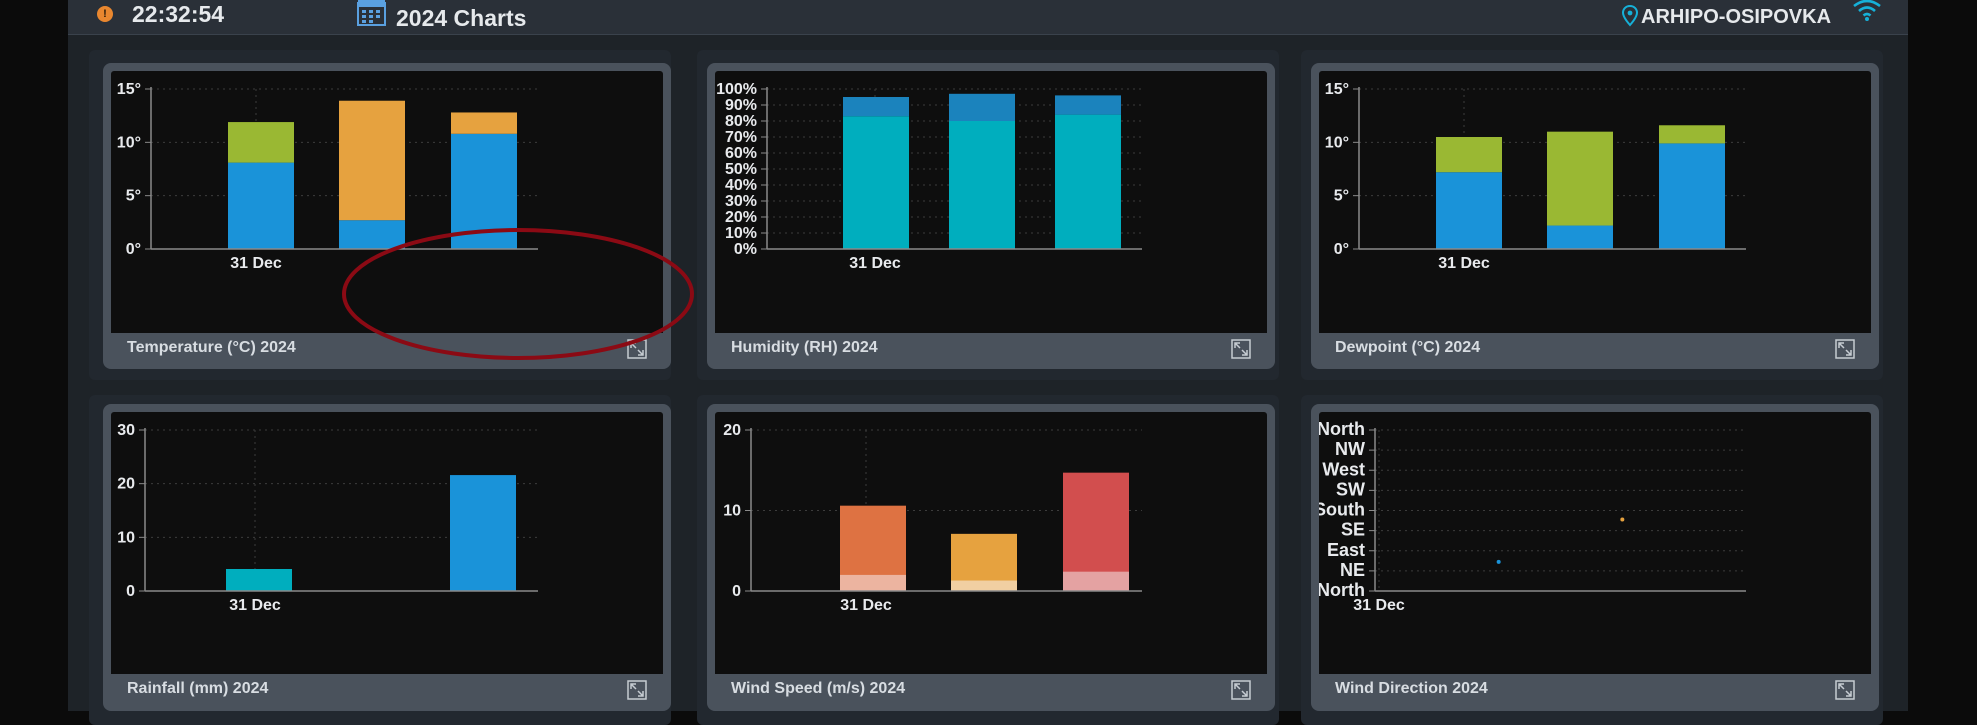 Image resolution: width=1977 pixels, height=725 pixels. I want to click on y-tick-label: NE, so click(1352, 570).